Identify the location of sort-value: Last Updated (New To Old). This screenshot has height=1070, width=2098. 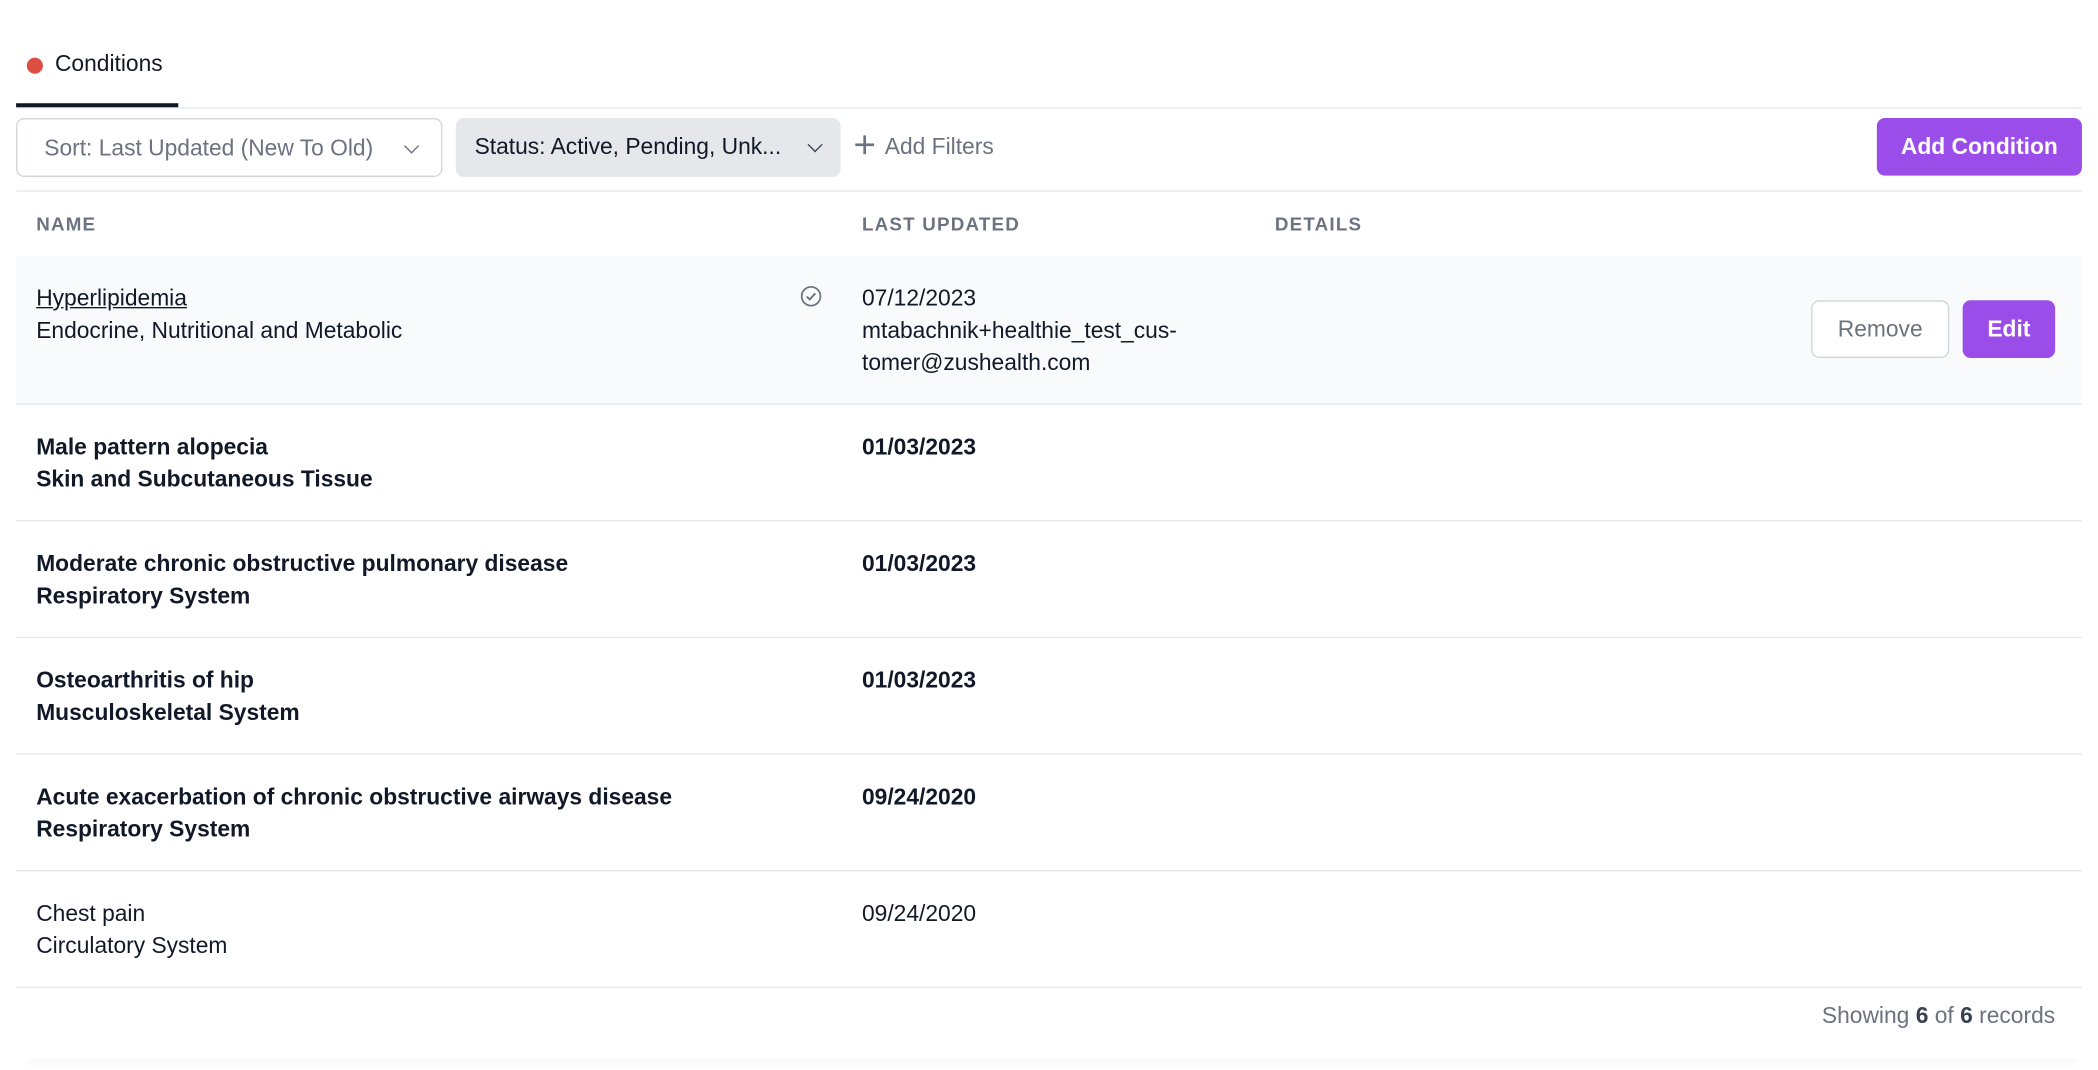
(236, 148).